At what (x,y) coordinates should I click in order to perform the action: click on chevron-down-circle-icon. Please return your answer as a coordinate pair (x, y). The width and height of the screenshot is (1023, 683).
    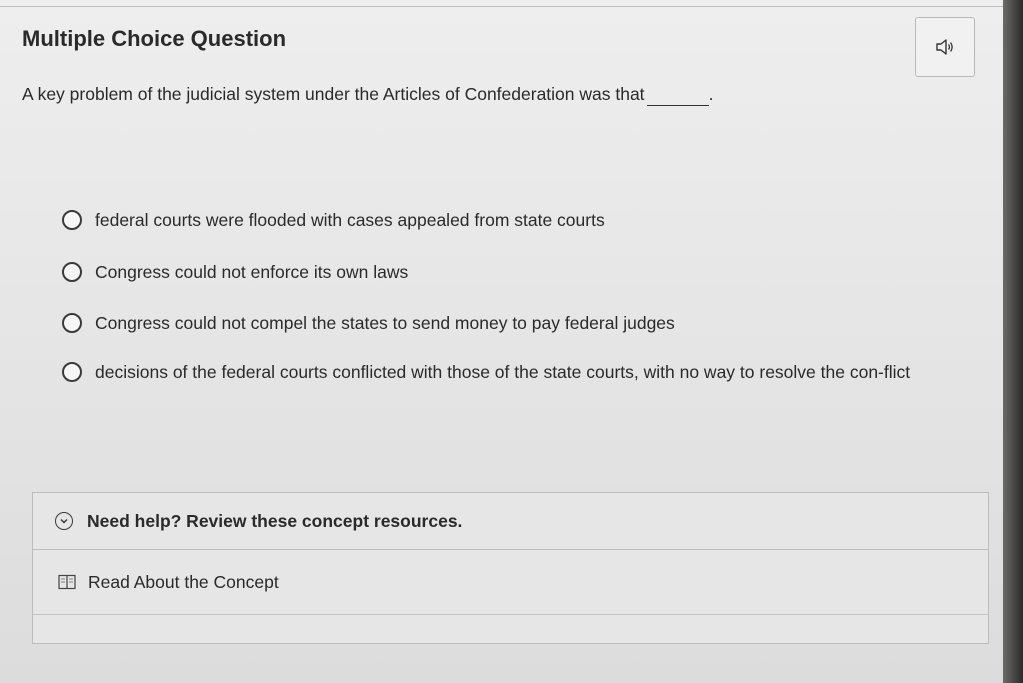
    Looking at the image, I should click on (64, 521).